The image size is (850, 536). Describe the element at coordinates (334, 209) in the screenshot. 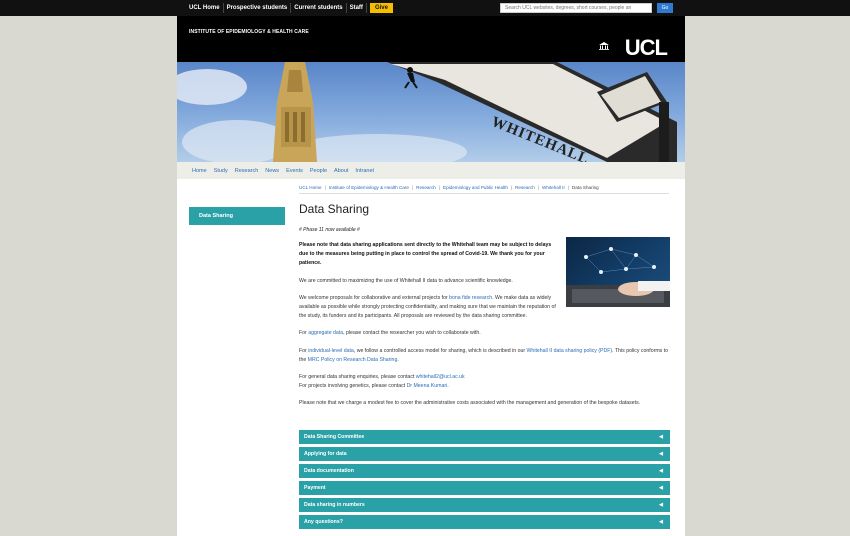

I see `page-title: Data Sharing` at that location.